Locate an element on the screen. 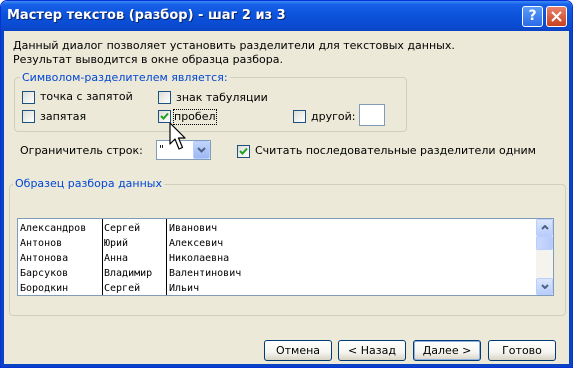 The height and width of the screenshot is (368, 573). text-qualifier-dropdown-button is located at coordinates (201, 150).